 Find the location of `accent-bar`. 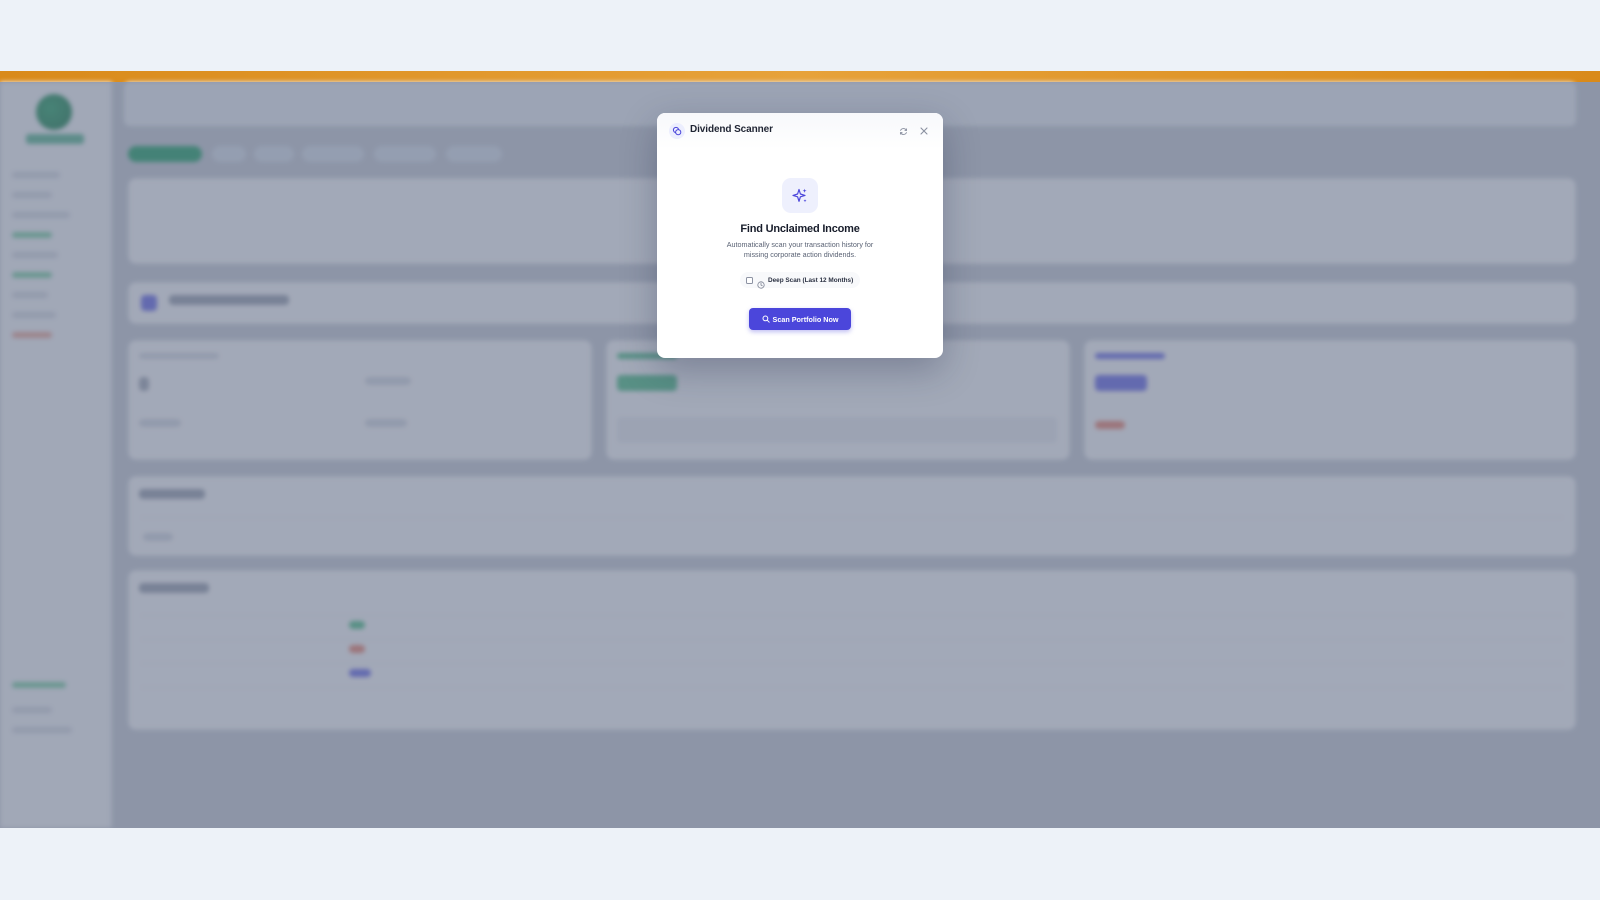

accent-bar is located at coordinates (800, 76).